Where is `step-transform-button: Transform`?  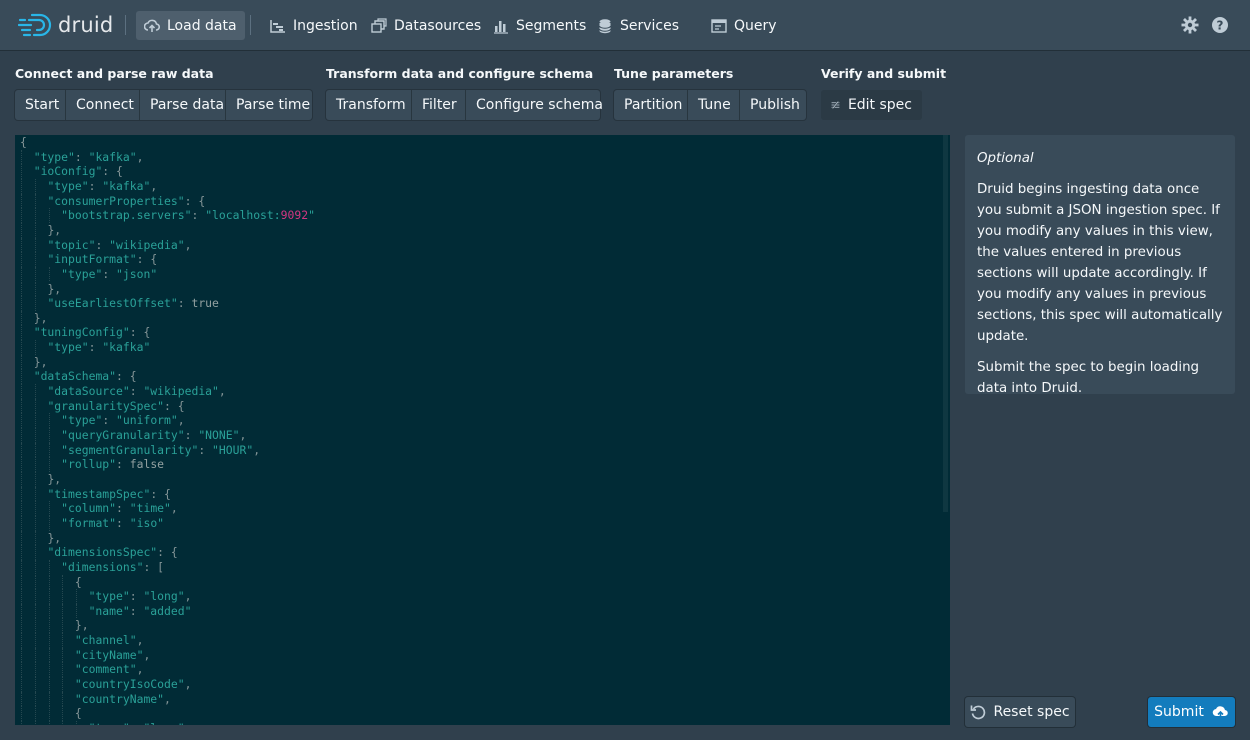 step-transform-button: Transform is located at coordinates (369, 105).